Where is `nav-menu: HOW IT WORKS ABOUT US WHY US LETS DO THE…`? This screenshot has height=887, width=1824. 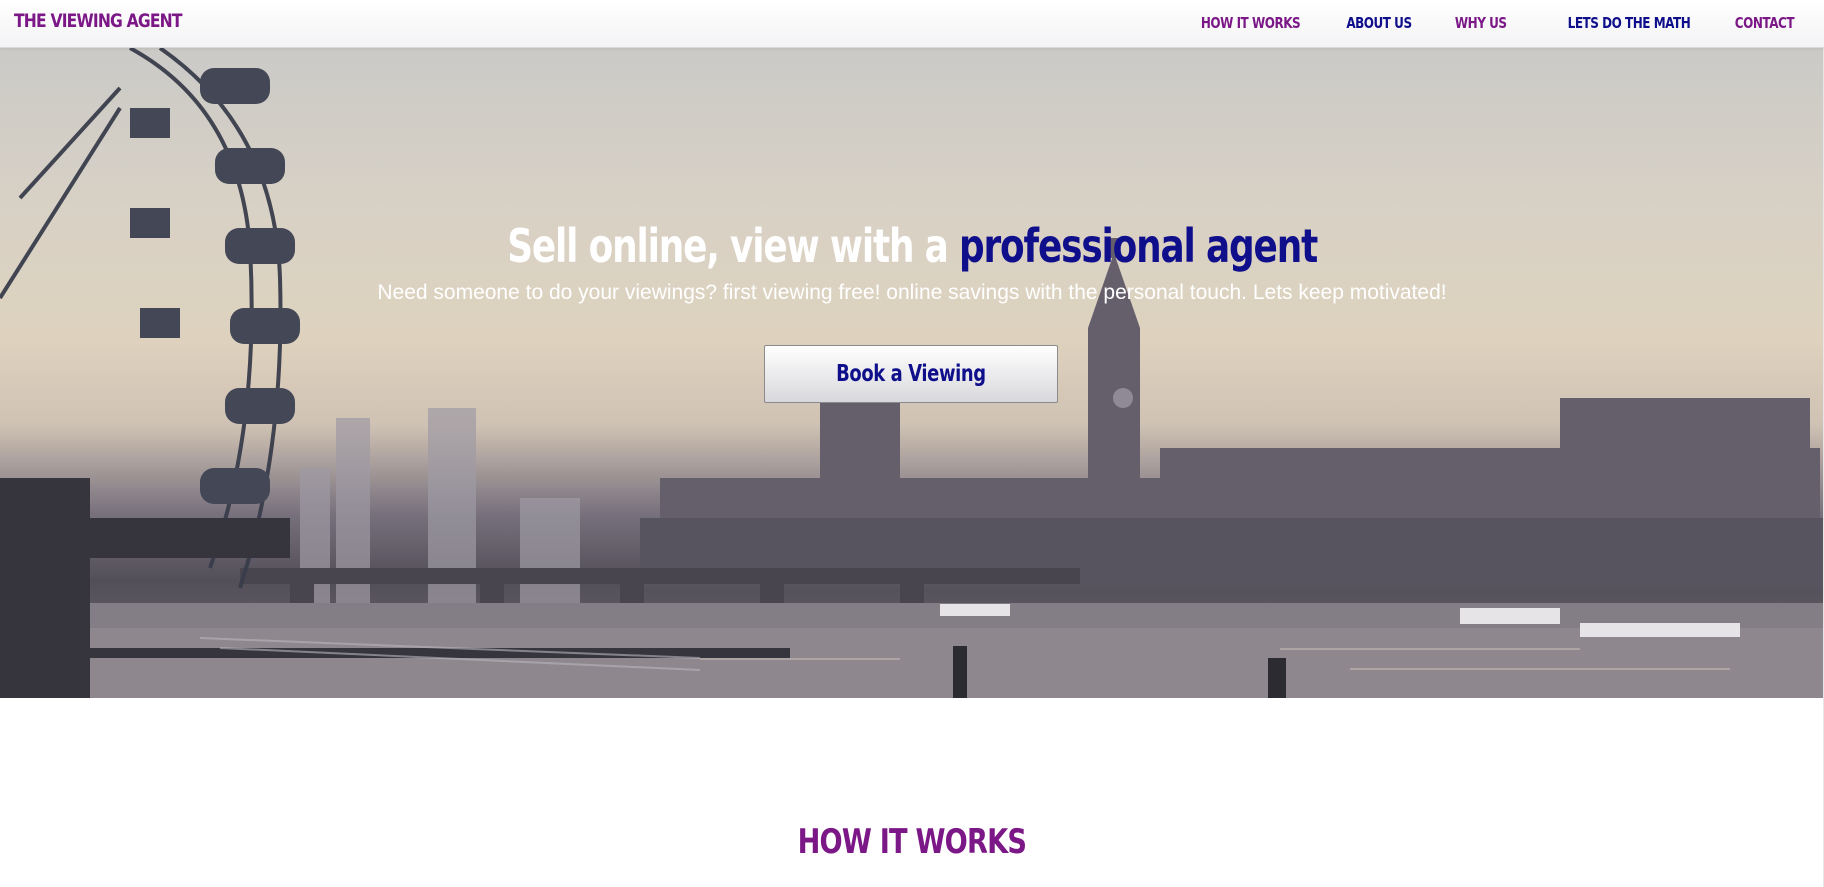 nav-menu: HOW IT WORKS ABOUT US WHY US LETS DO THE… is located at coordinates (1470, 23).